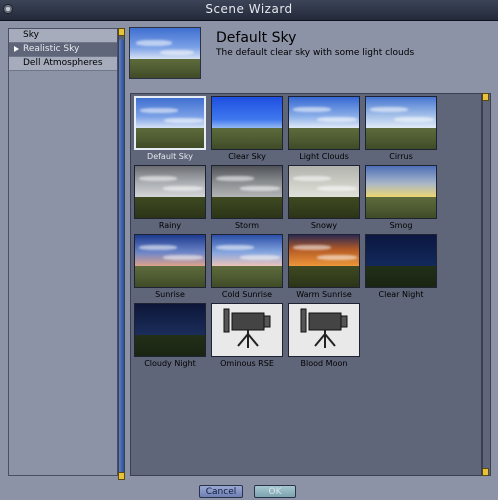  What do you see at coordinates (247, 156) in the screenshot?
I see `preset-label: Clear Sky` at bounding box center [247, 156].